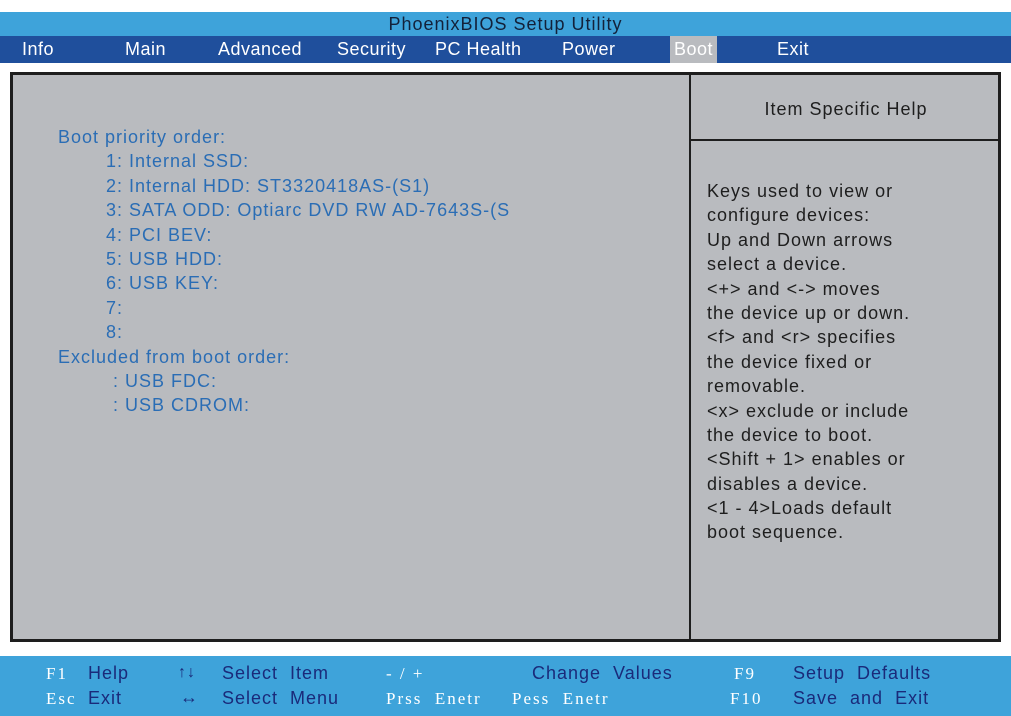  I want to click on help-title: Item Specific Help, so click(846, 109).